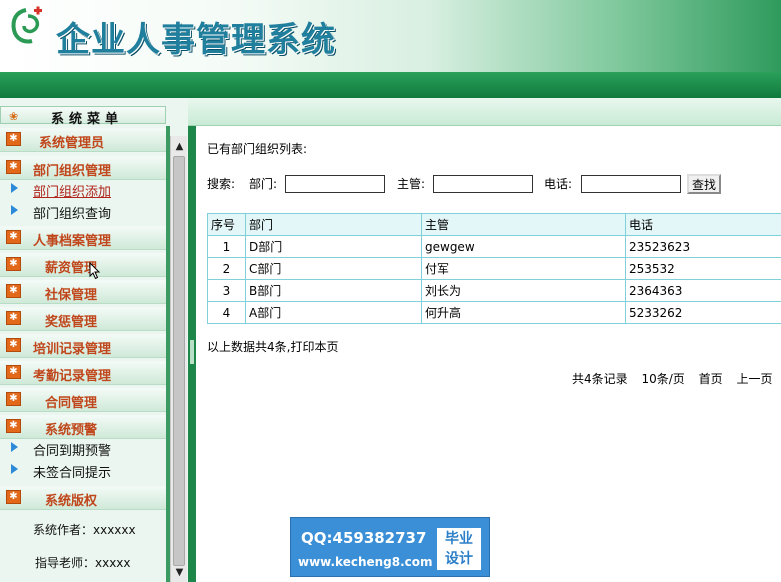 The width and height of the screenshot is (781, 582). Describe the element at coordinates (333, 290) in the screenshot. I see `cell-dept: B部门` at that location.